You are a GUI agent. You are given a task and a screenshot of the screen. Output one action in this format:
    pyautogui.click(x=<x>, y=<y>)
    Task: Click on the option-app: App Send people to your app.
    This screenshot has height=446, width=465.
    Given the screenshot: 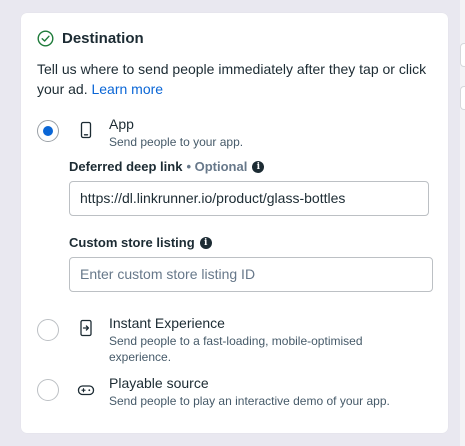 What is the action you would take?
    pyautogui.click(x=234, y=138)
    